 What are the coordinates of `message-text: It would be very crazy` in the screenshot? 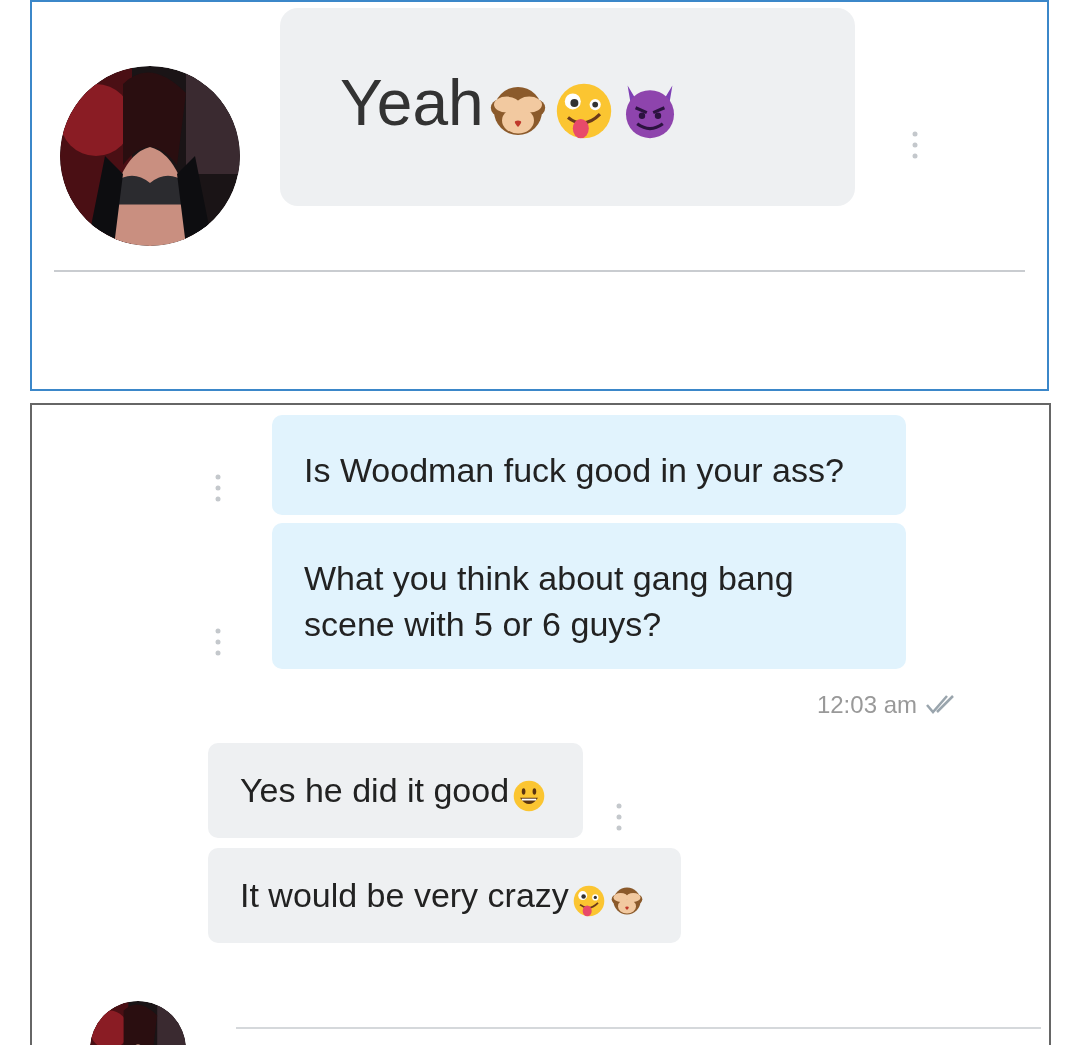 It's located at (442, 895).